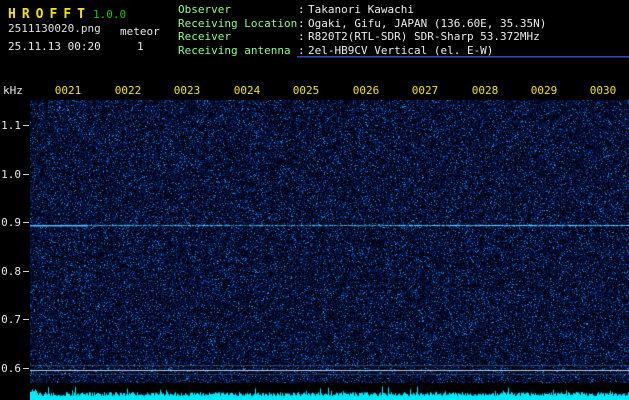  What do you see at coordinates (25, 14) in the screenshot?
I see `app-title-letter: R` at bounding box center [25, 14].